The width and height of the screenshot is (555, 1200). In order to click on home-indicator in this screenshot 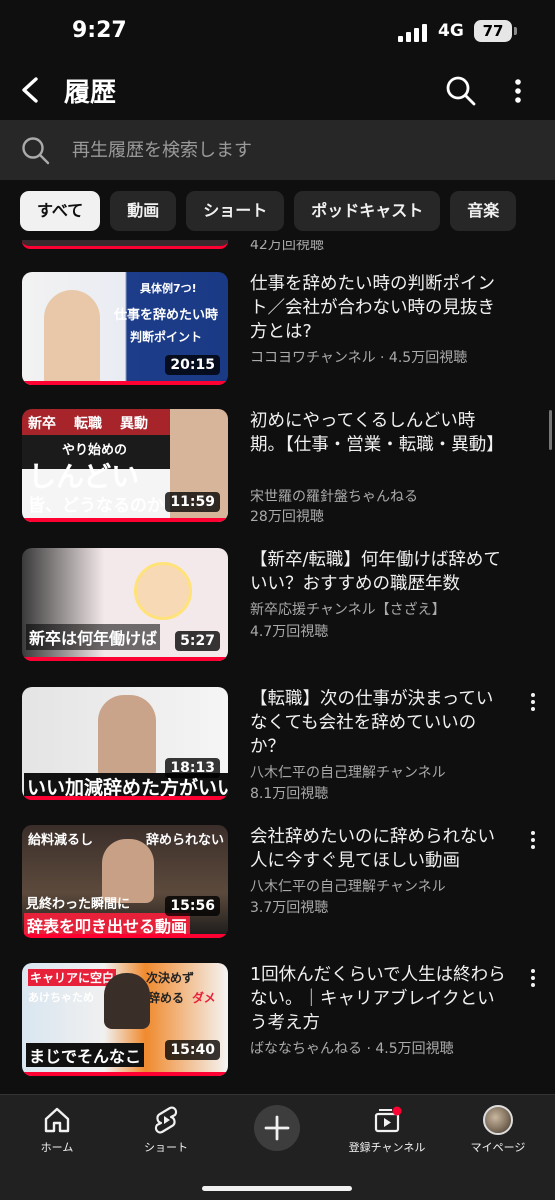, I will do `click(277, 1188)`.